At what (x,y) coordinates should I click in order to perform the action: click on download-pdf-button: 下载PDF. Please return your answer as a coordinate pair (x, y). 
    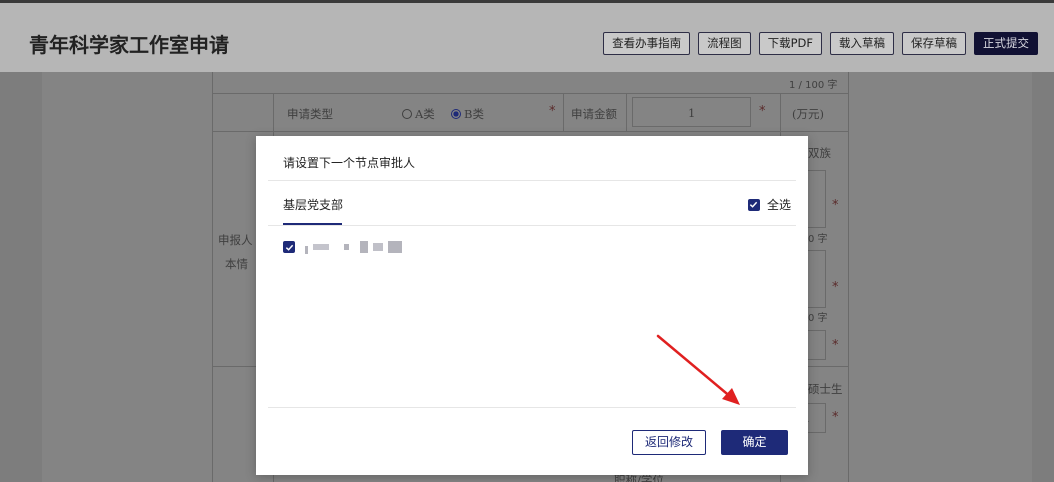
    Looking at the image, I should click on (790, 43).